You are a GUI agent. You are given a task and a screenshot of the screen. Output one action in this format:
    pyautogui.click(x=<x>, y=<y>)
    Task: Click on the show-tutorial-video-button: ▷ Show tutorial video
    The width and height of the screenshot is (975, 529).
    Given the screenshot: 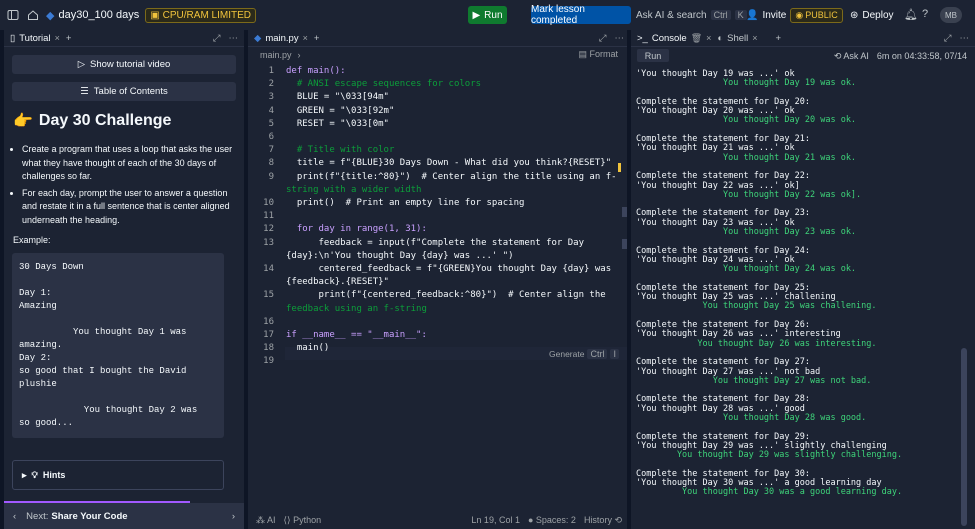 What is the action you would take?
    pyautogui.click(x=124, y=64)
    